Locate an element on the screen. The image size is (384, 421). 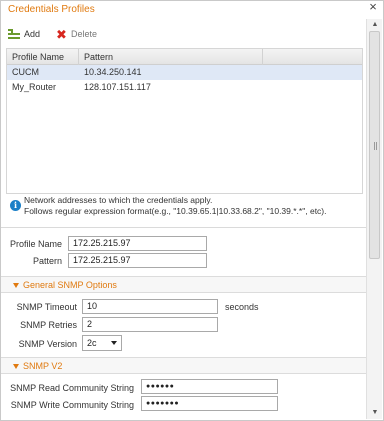
profile-name-label: Profile Name is located at coordinates (35, 244).